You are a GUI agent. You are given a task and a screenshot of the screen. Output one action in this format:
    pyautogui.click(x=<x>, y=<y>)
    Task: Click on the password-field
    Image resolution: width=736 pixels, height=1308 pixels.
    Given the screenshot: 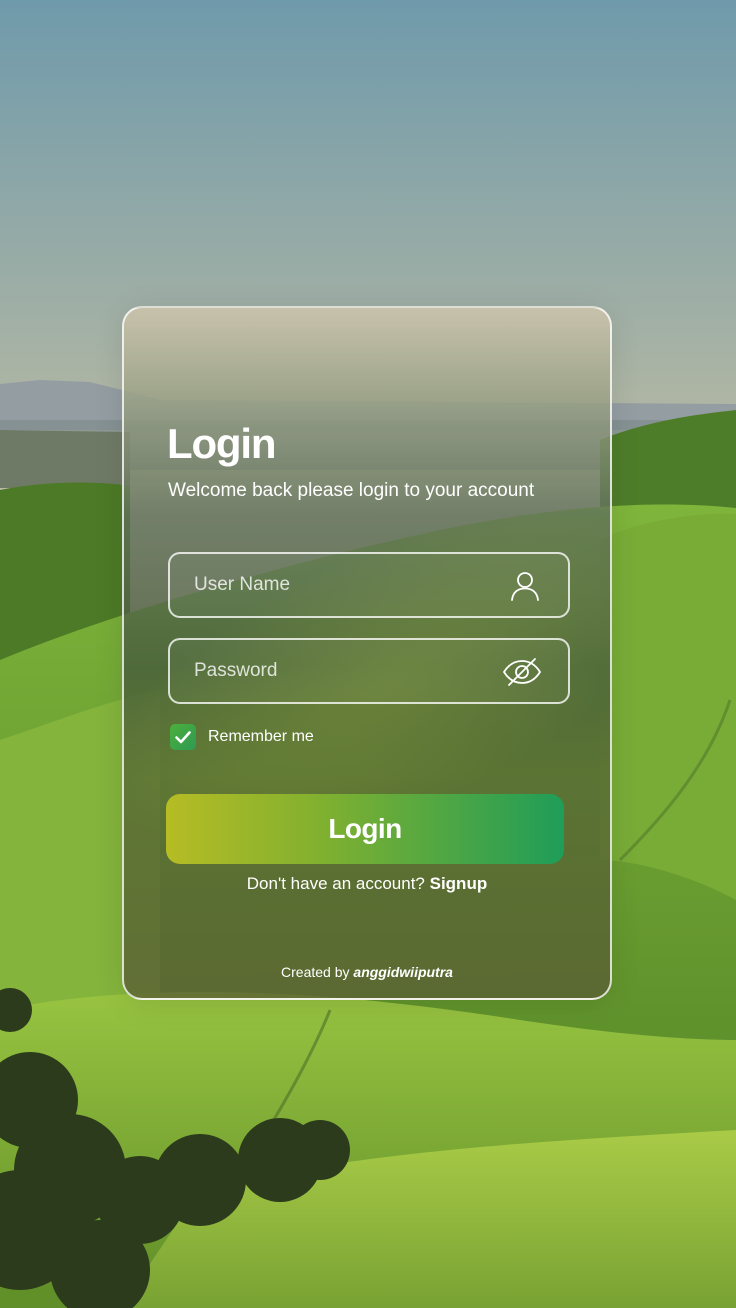 What is the action you would take?
    pyautogui.click(x=369, y=671)
    